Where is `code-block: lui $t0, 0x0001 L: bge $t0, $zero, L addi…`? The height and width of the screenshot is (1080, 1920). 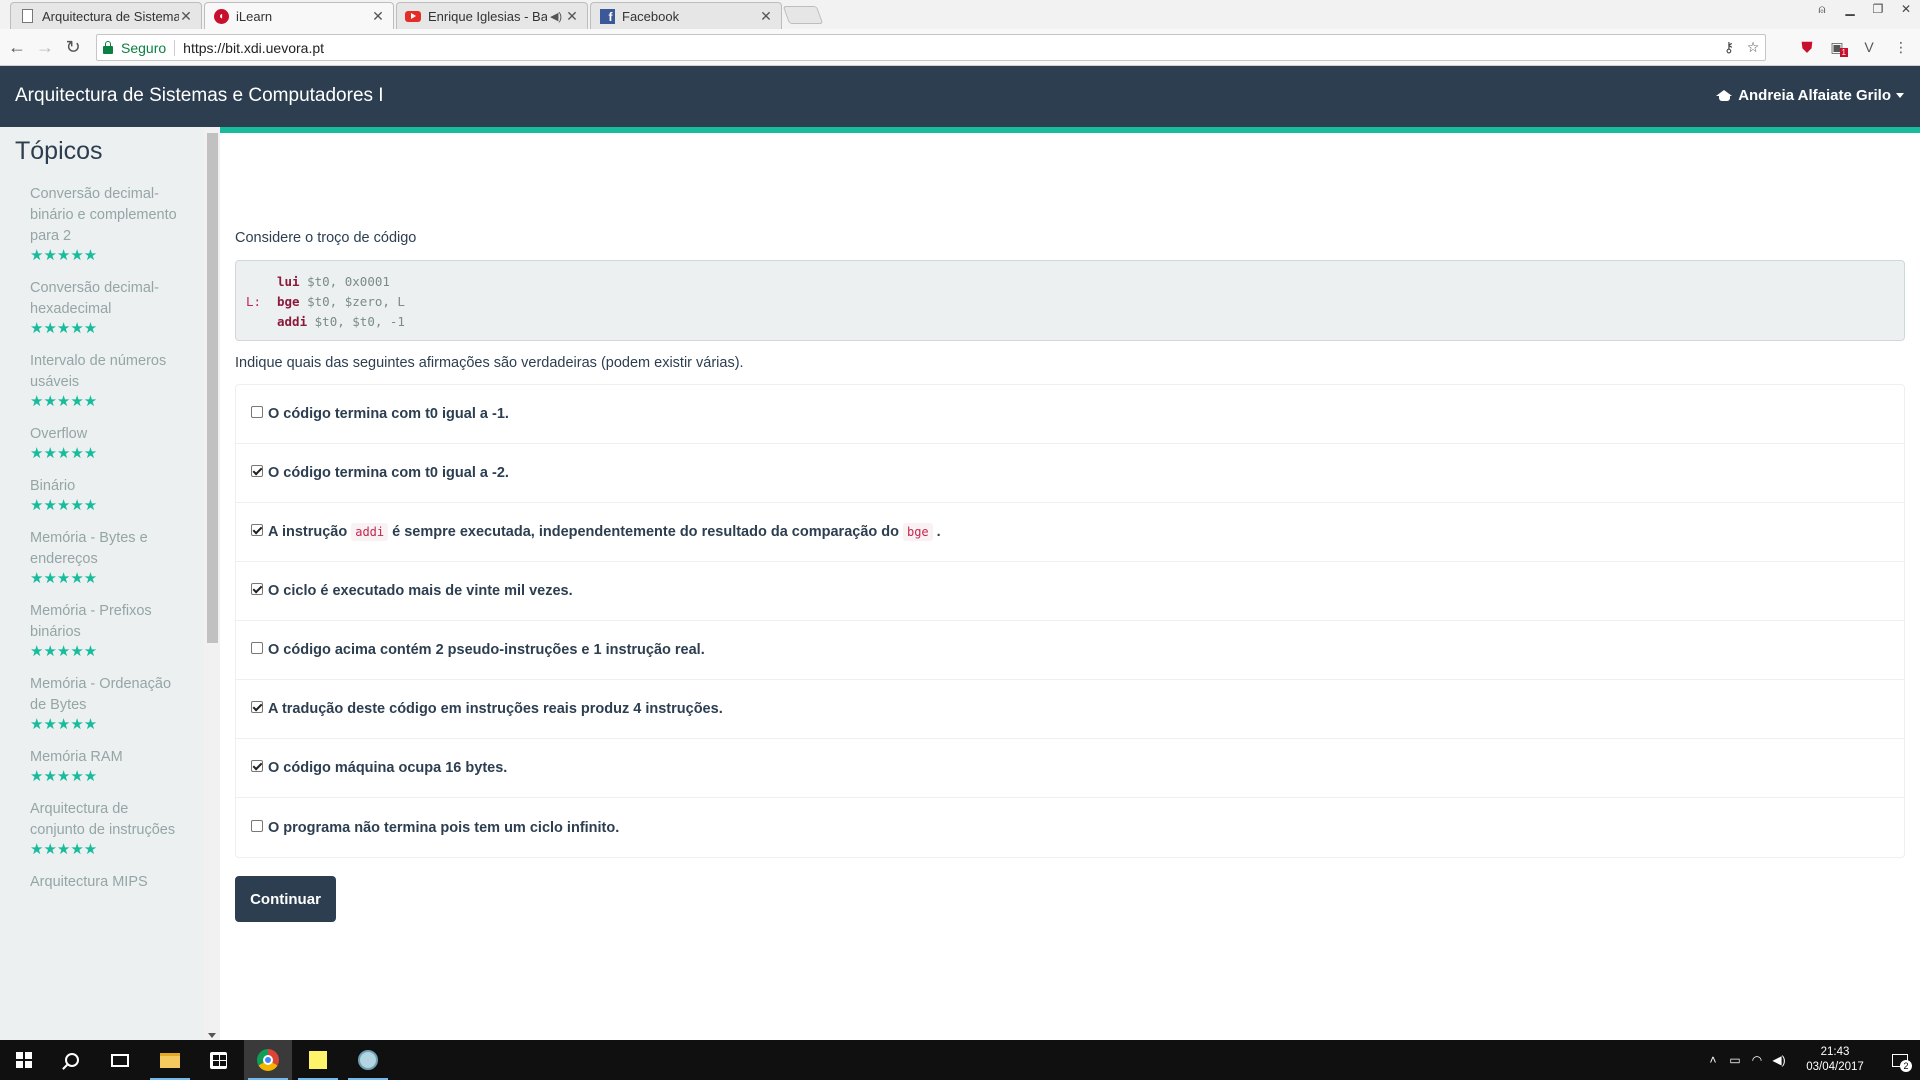 code-block: lui $t0, 0x0001 L: bge $t0, $zero, L addi… is located at coordinates (1070, 300).